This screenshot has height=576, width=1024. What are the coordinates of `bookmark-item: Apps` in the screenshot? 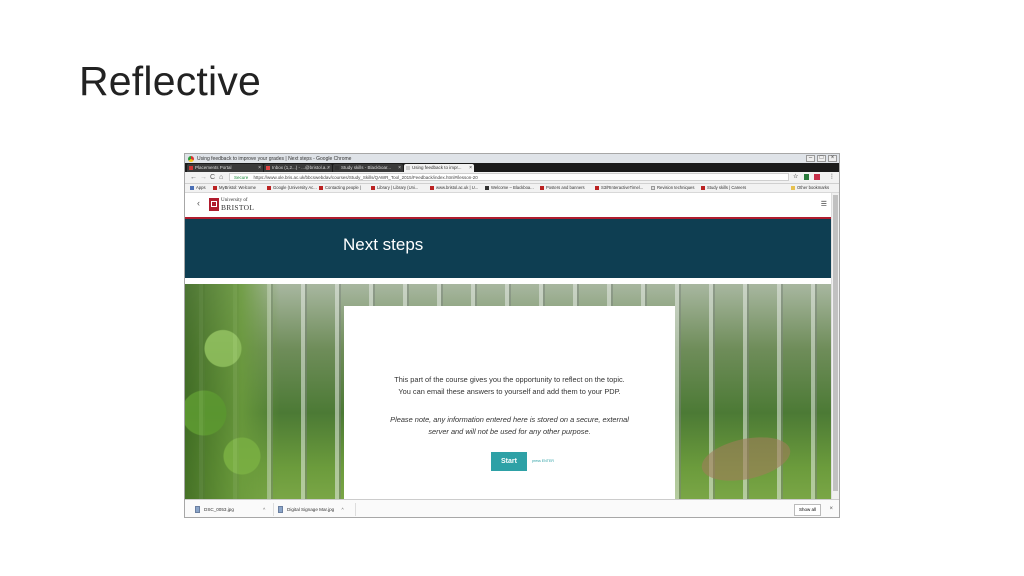 It's located at (198, 188).